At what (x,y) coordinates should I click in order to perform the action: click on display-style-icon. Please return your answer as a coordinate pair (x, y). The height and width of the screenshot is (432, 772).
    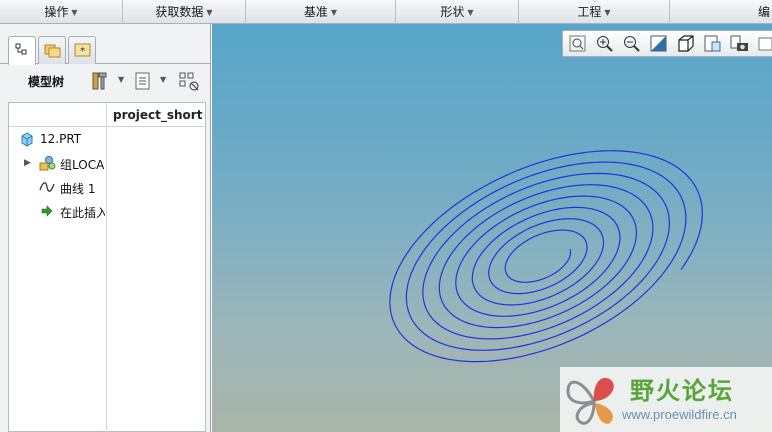
    Looking at the image, I should click on (764, 44).